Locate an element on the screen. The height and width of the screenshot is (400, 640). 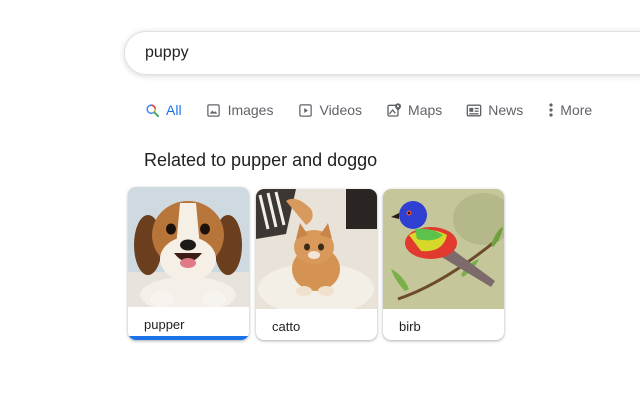
puppy-image is located at coordinates (188, 247).